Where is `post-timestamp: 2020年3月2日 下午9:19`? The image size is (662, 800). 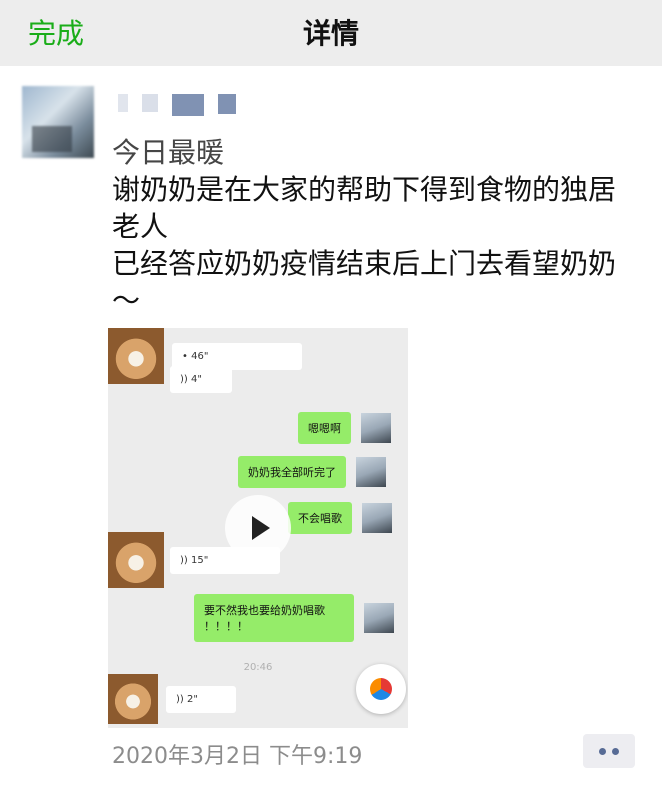 post-timestamp: 2020年3月2日 下午9:19 is located at coordinates (237, 756).